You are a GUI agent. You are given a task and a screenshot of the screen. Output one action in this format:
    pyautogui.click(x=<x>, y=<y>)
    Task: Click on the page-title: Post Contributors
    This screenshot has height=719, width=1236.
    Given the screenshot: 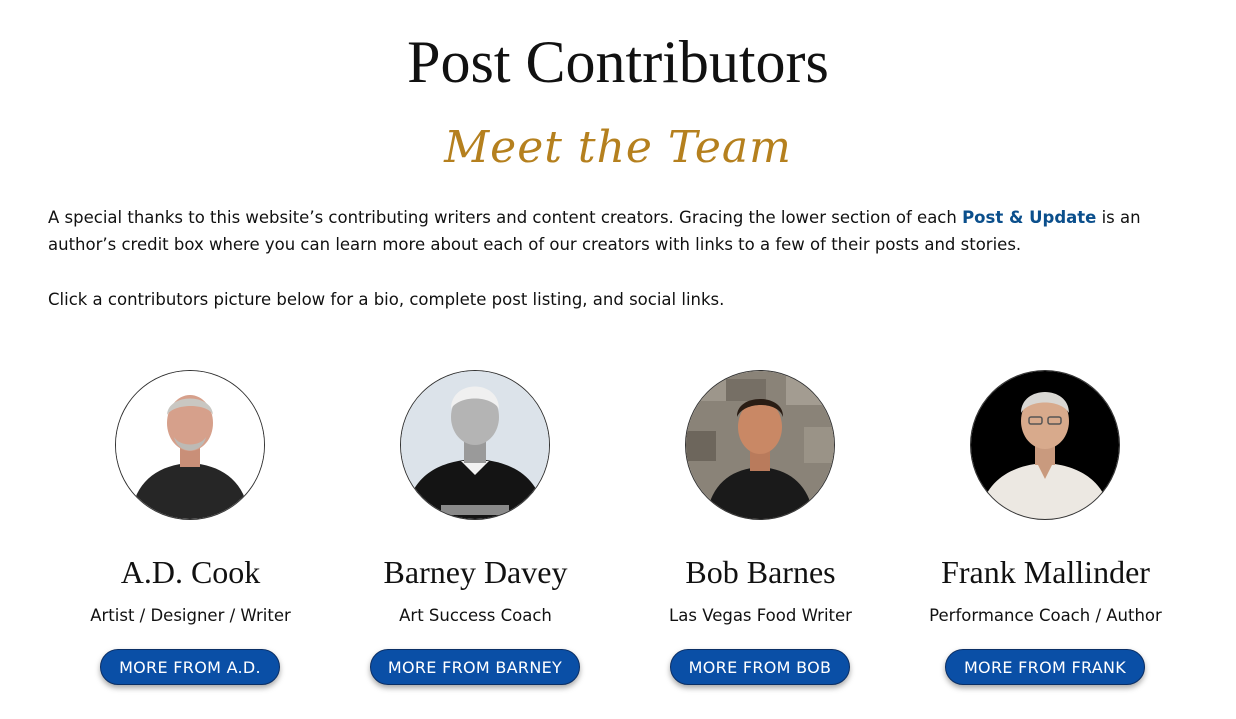 What is the action you would take?
    pyautogui.click(x=618, y=62)
    